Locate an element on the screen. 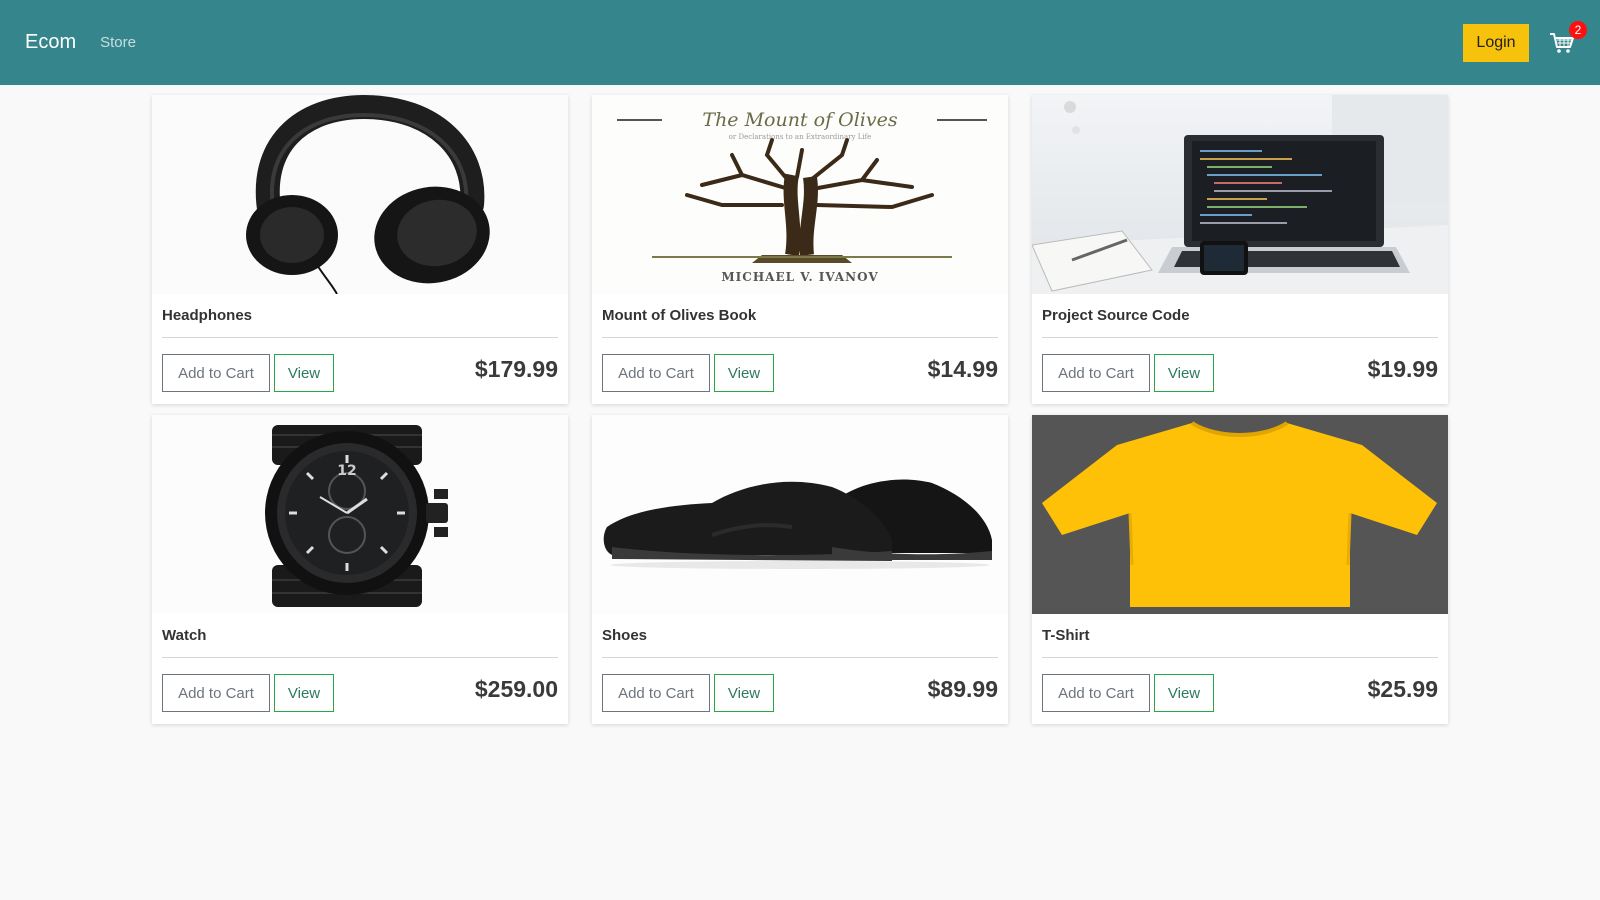 This screenshot has width=1600, height=900. navbar-right-group: Login 2 is located at coordinates (1525, 41).